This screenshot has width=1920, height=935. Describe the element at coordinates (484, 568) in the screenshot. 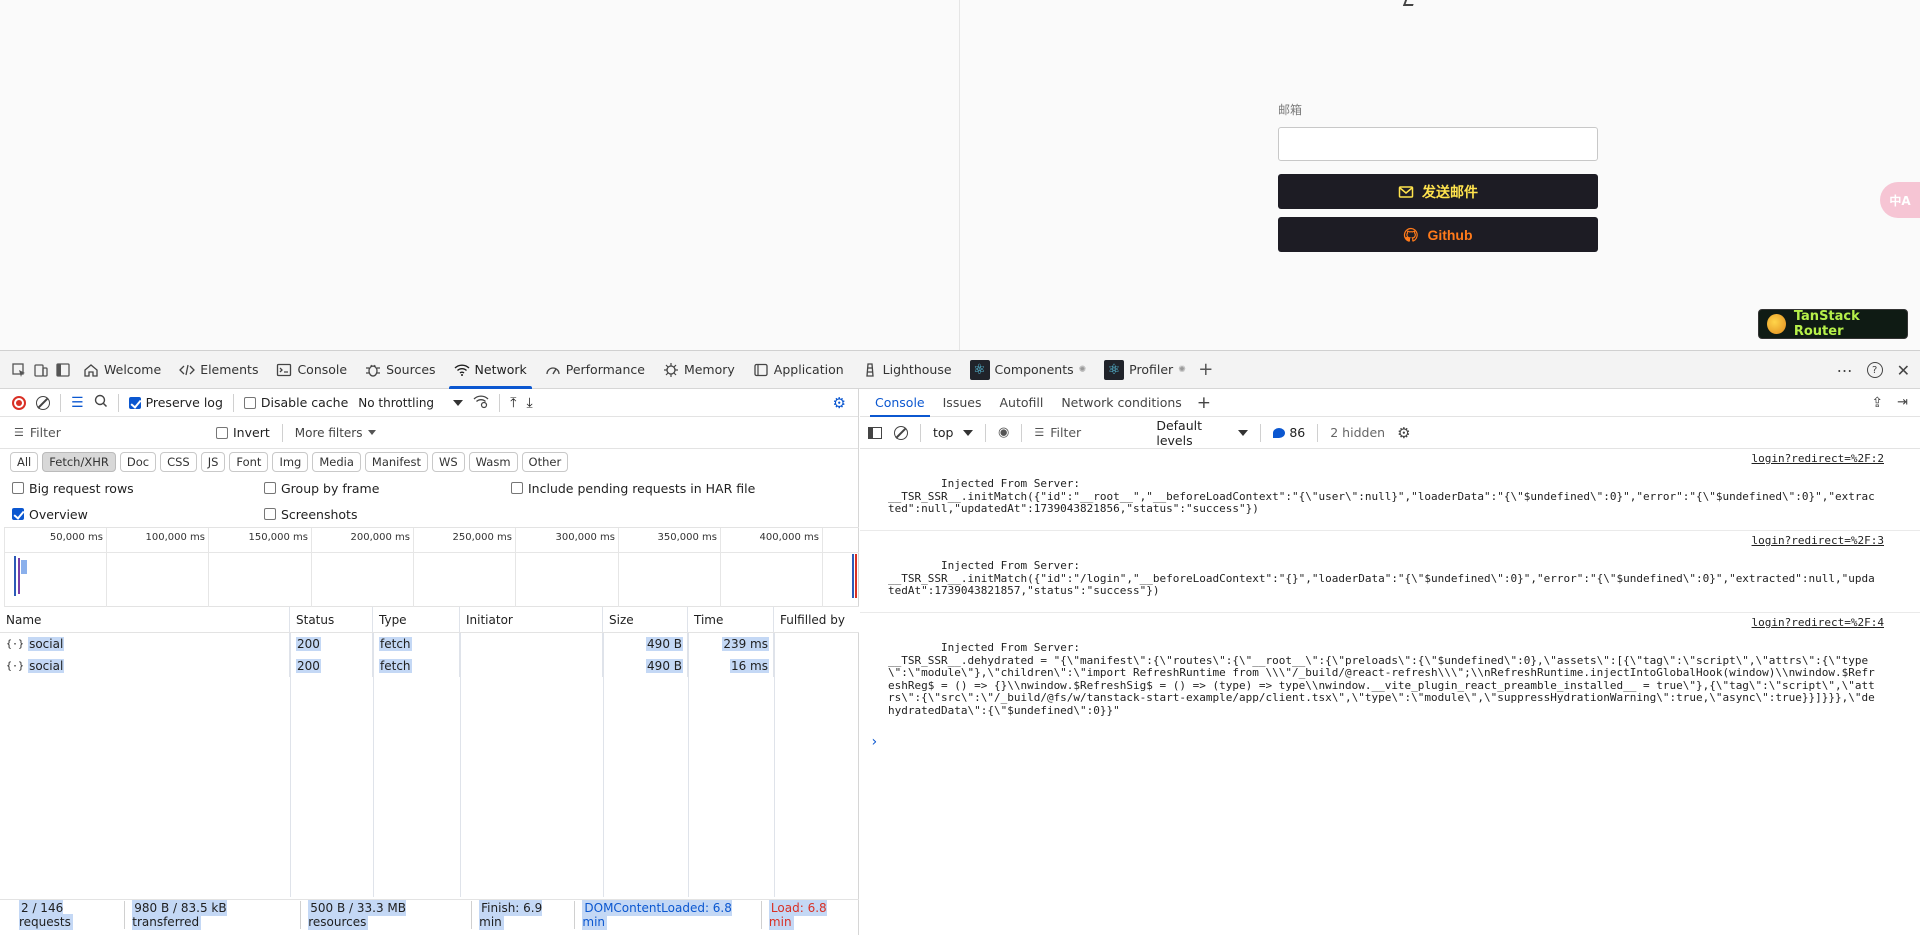

I see `timeline-tick: 250,000 ms` at that location.